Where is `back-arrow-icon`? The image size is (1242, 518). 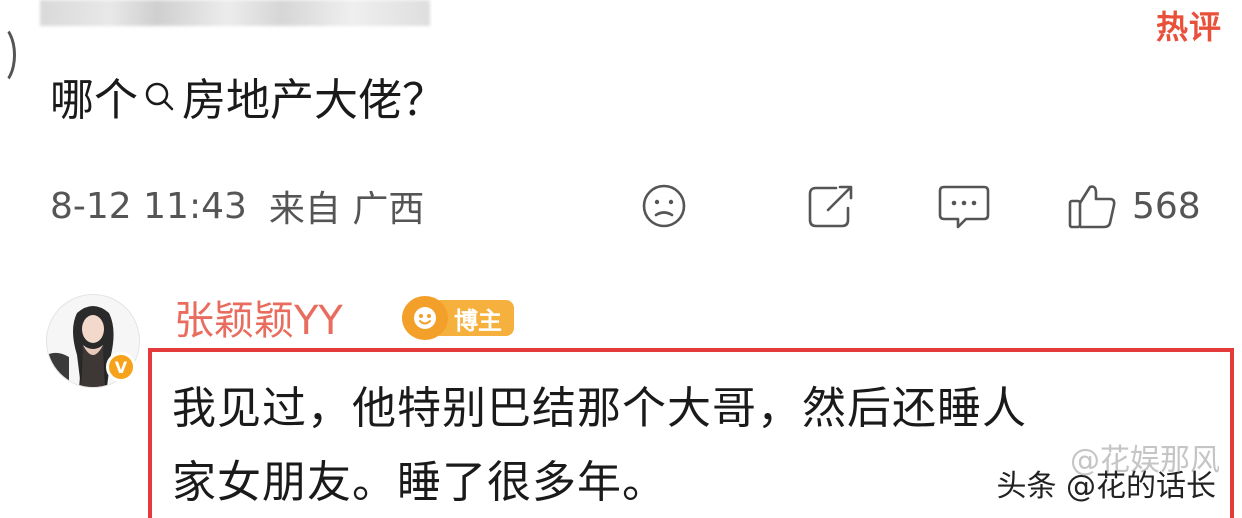
back-arrow-icon is located at coordinates (8, 55).